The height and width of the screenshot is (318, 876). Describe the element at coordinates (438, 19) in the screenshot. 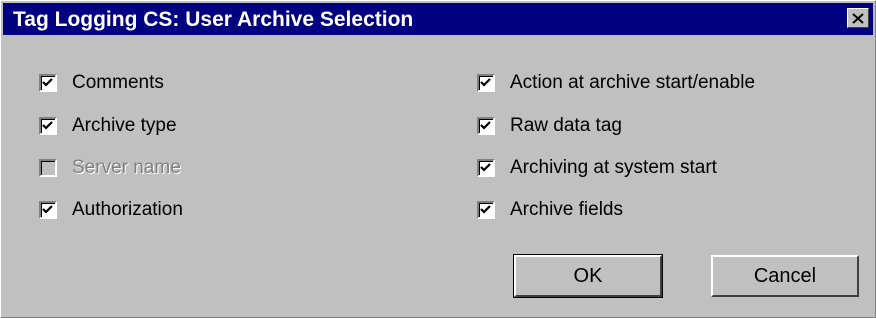

I see `title-bar: Tag Logging CS: User Archive Selection` at that location.